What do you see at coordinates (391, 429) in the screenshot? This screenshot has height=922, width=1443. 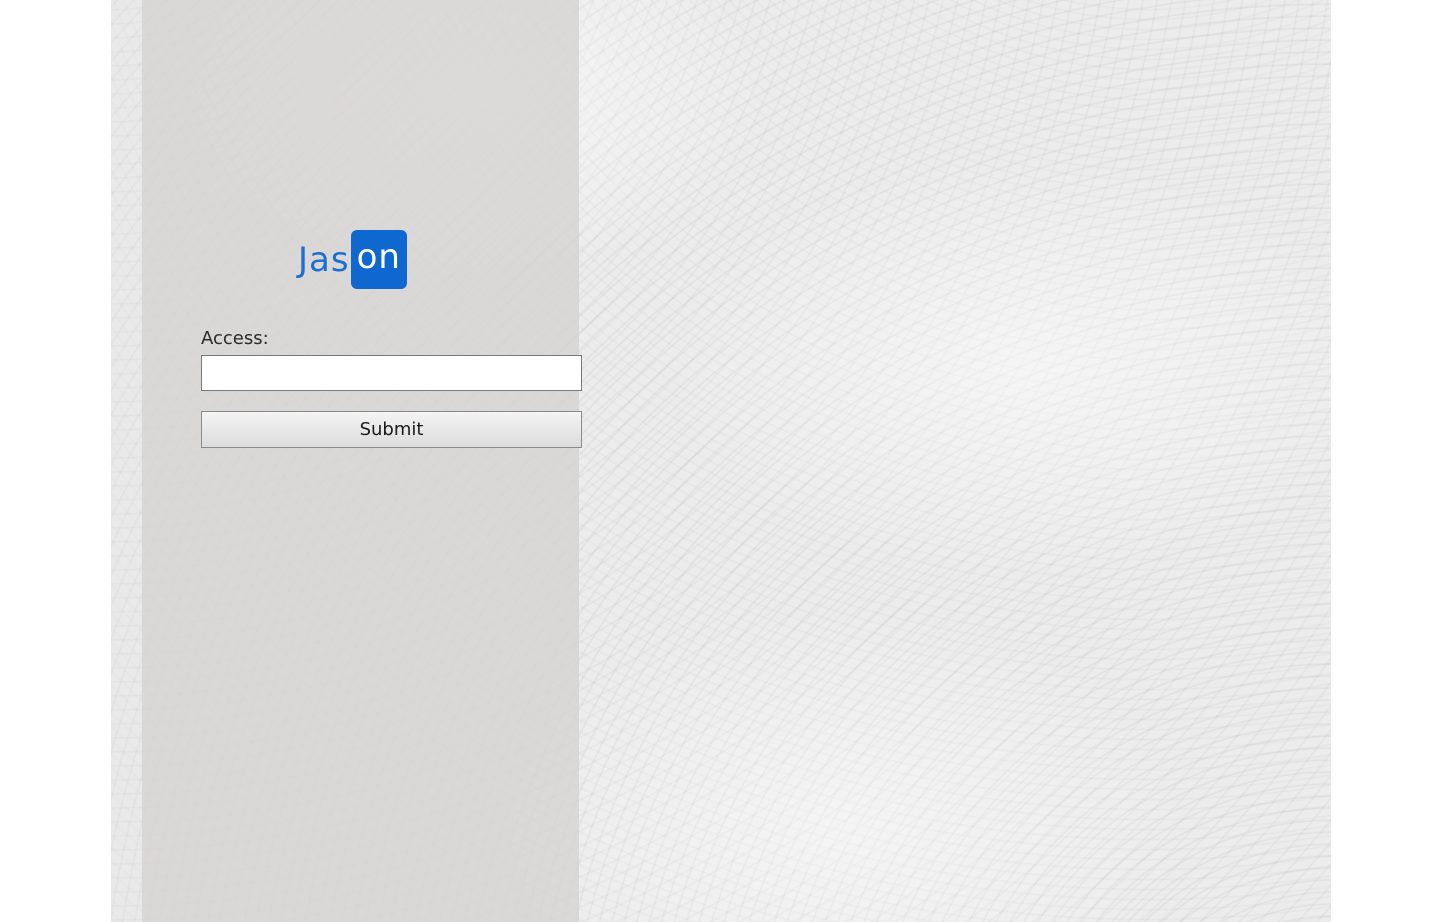 I see `submit-button: Submit` at bounding box center [391, 429].